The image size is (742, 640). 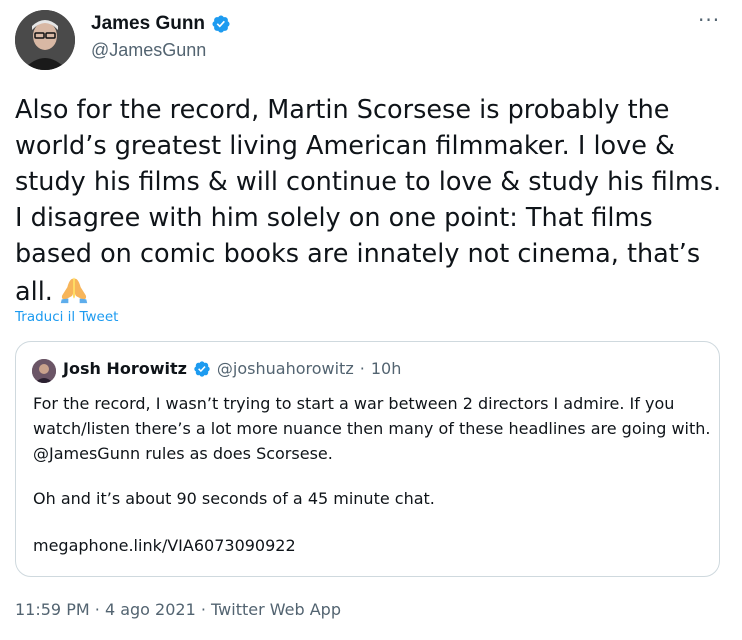 What do you see at coordinates (125, 368) in the screenshot?
I see `quoted-author-name: Josh Horowitz` at bounding box center [125, 368].